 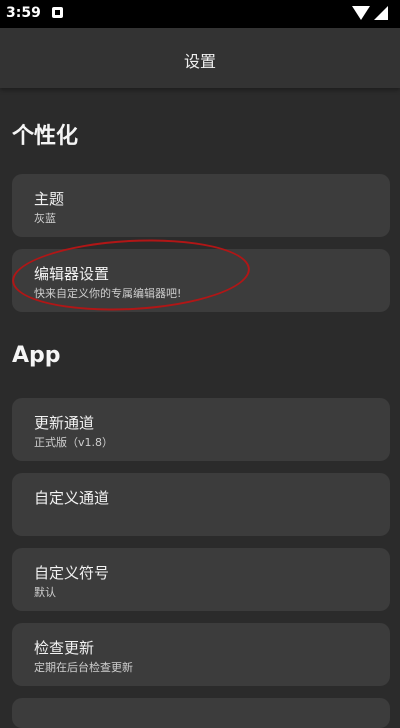 I want to click on app-bar: 设置, so click(x=200, y=58).